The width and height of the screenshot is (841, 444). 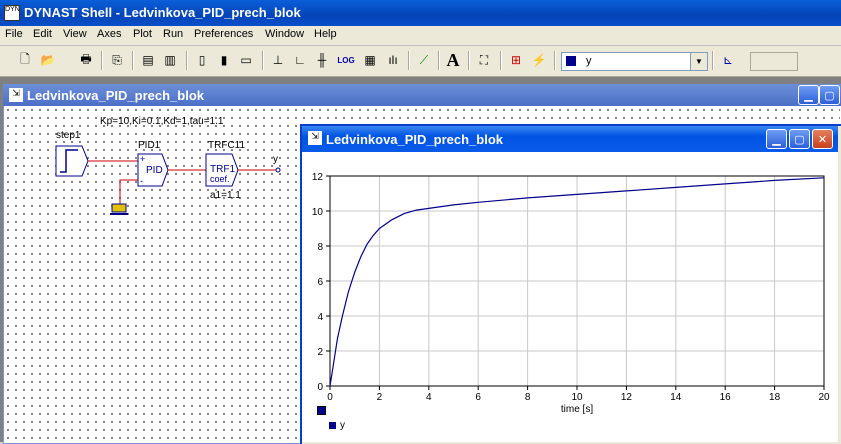 I want to click on plot-title-bar: ⇲ Ledvinkova_PID_prech_blok ▁ ▢ ✕, so click(x=570, y=139).